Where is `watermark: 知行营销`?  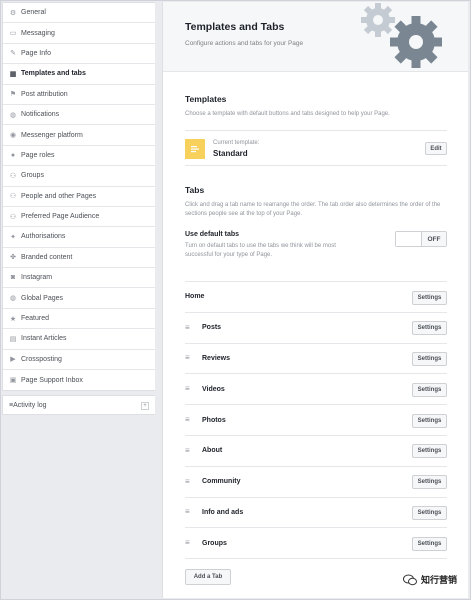 watermark: 知行营销 is located at coordinates (429, 579).